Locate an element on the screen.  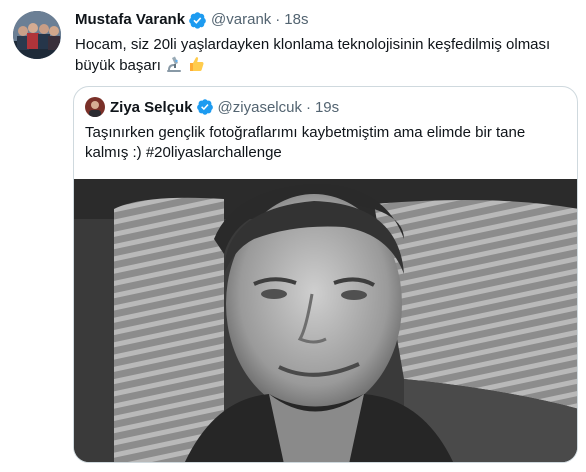
author-name: Mustafa Varank is located at coordinates (130, 20).